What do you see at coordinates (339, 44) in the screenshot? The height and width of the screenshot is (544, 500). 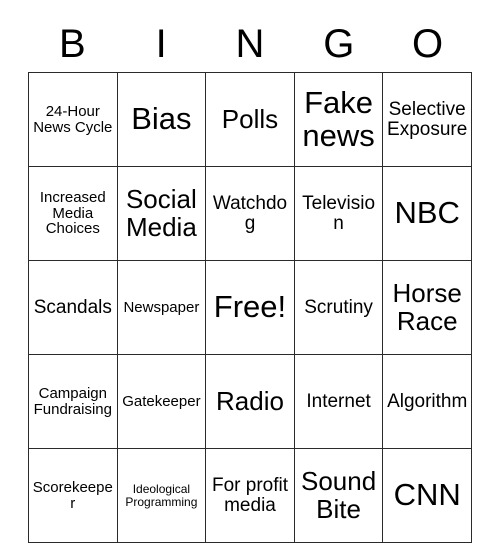 I see `bingo-header-letter-g: G` at bounding box center [339, 44].